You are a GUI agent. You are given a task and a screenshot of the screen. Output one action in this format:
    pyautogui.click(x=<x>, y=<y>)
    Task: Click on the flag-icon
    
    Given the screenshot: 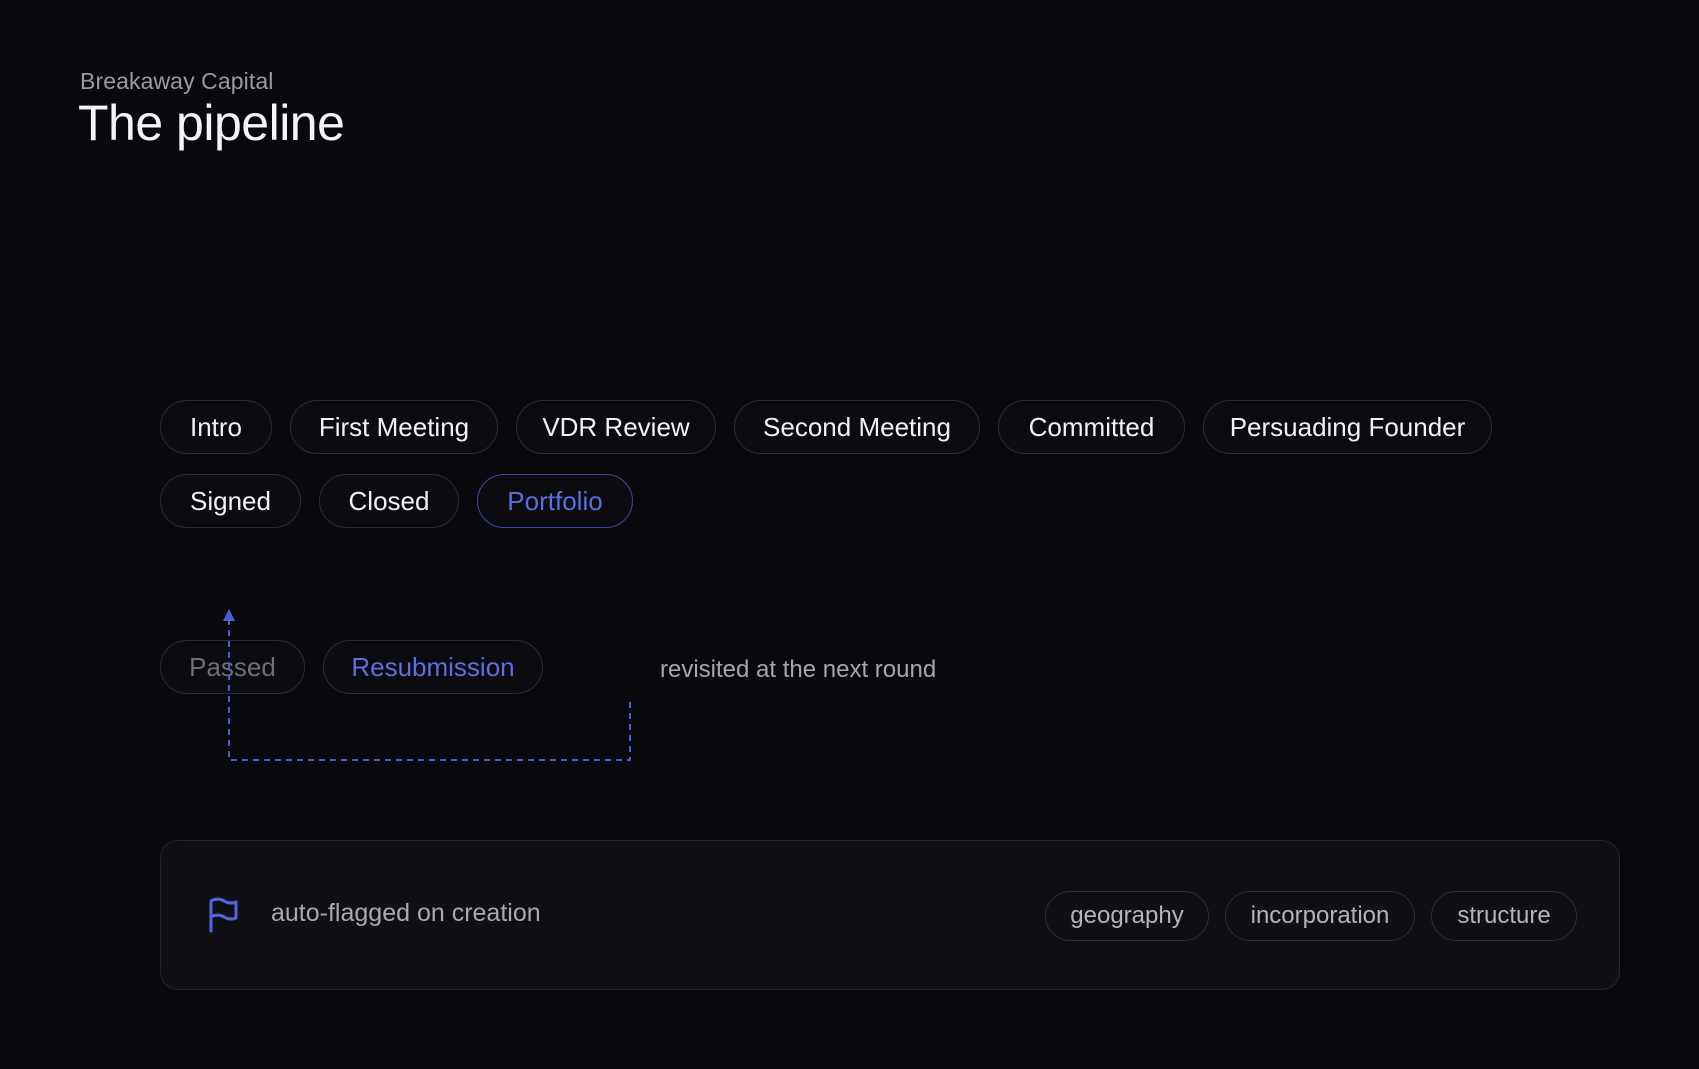 What is the action you would take?
    pyautogui.click(x=223, y=915)
    